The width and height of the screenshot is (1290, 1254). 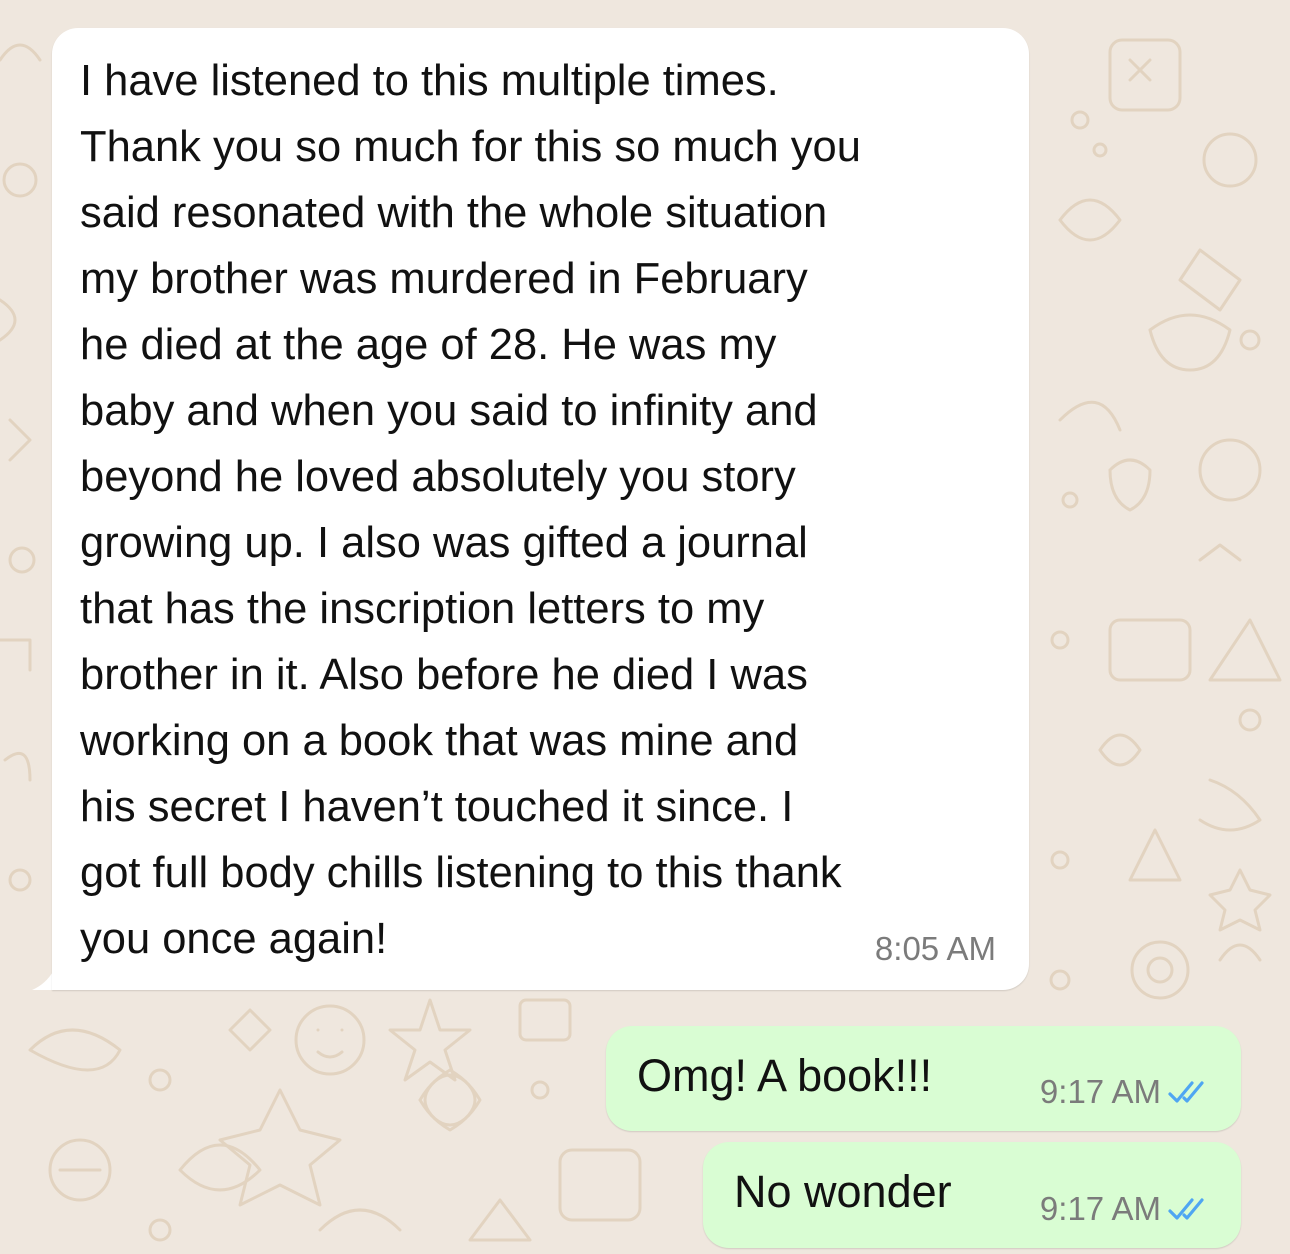 What do you see at coordinates (785, 1075) in the screenshot?
I see `outgoing-message-text: Omg! A book!!!` at bounding box center [785, 1075].